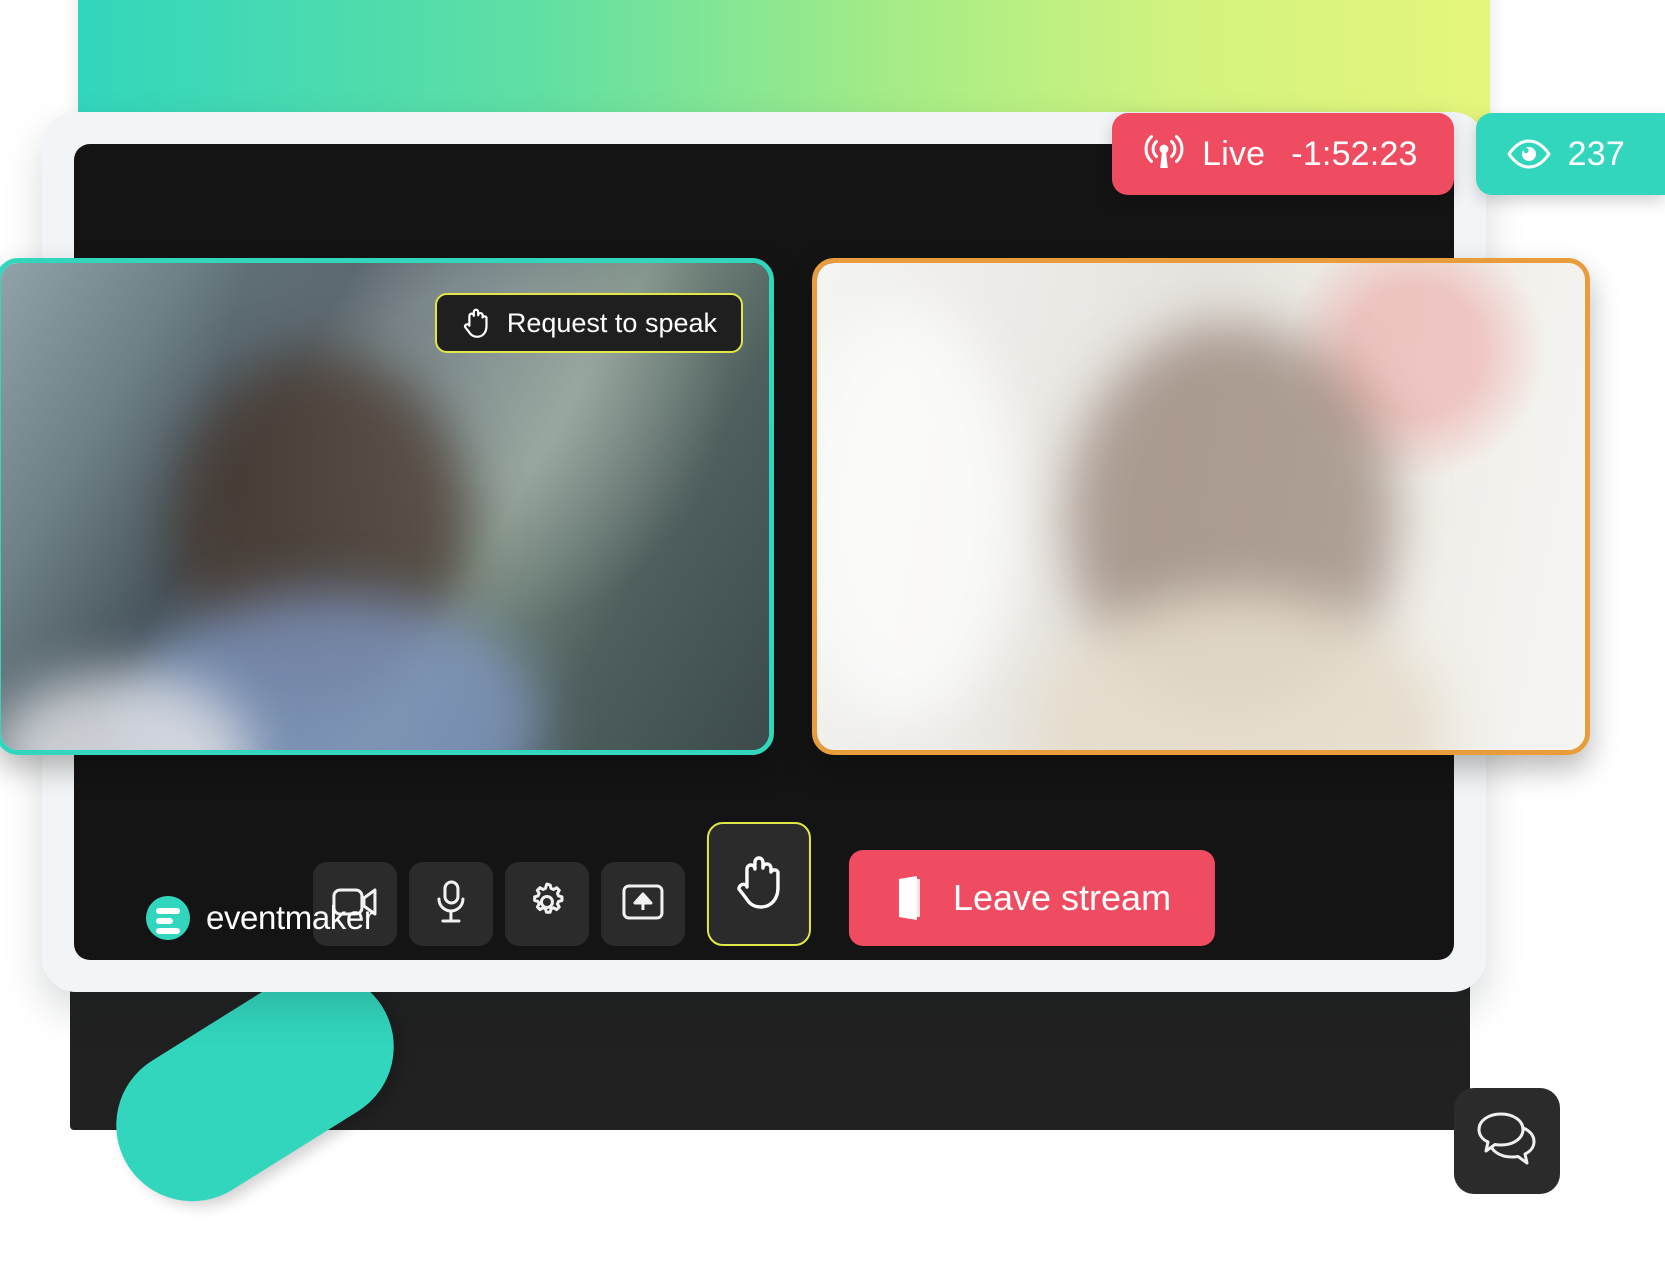  I want to click on live-status-badge: Live -1:52:23, so click(1283, 154).